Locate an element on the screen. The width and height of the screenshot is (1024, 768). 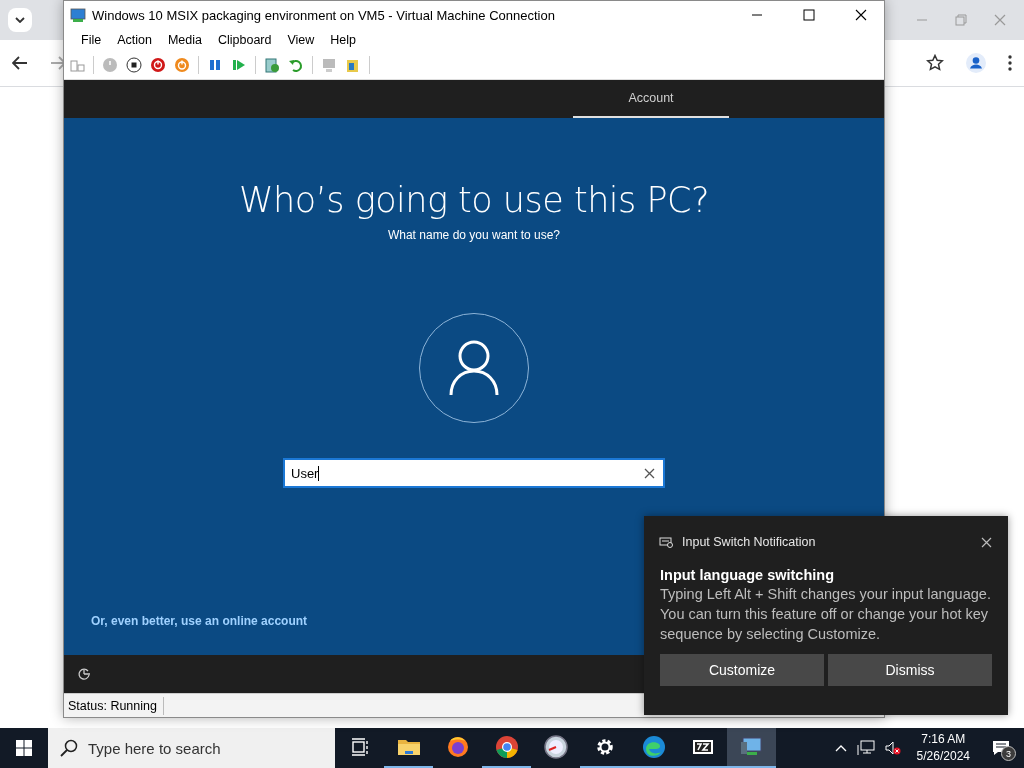
clock: 7:16 AM 5/26/2024 is located at coordinates (943, 748).